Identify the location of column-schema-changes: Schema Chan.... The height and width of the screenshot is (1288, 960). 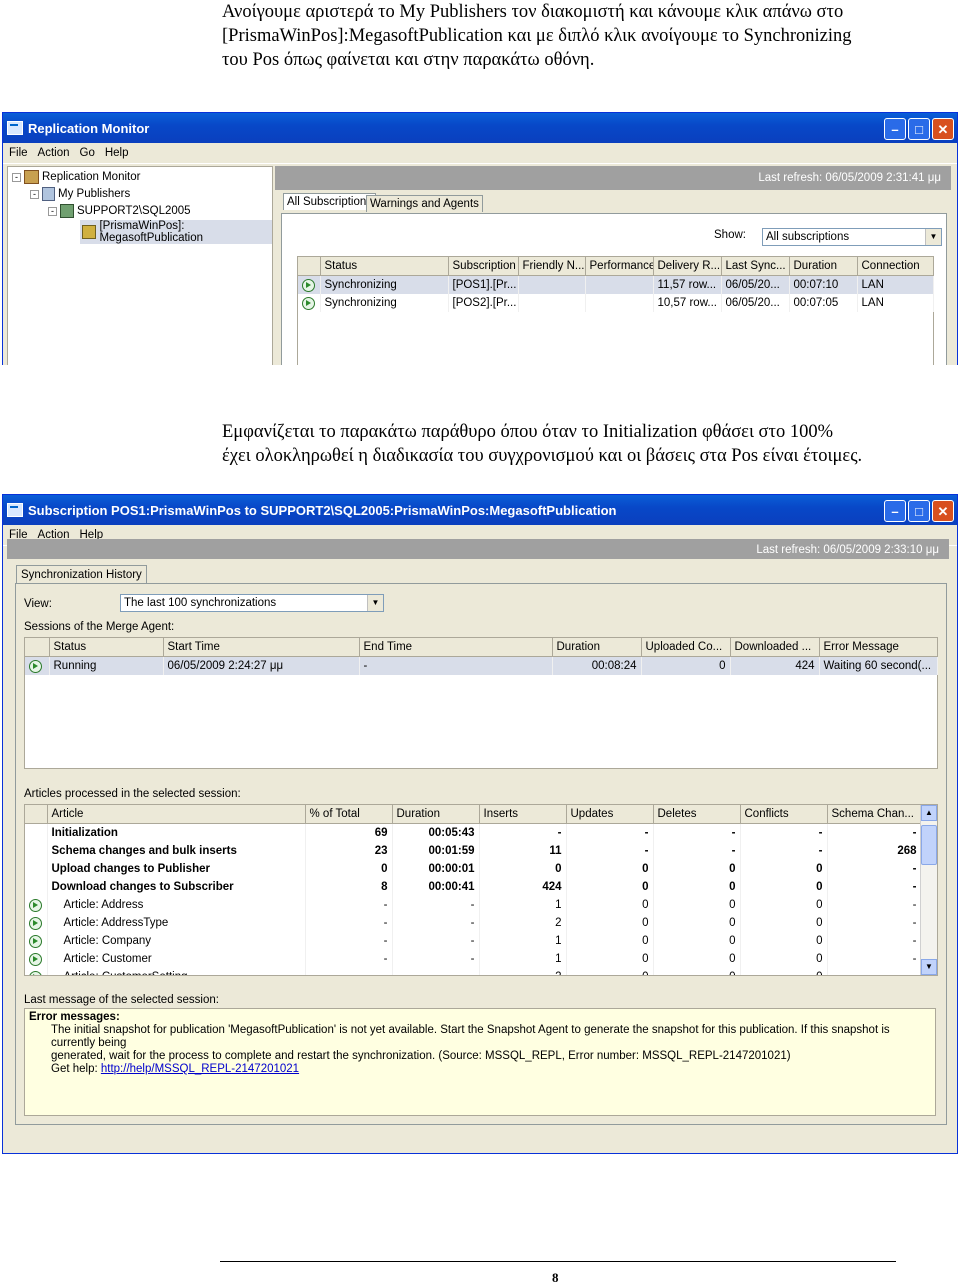
(874, 814).